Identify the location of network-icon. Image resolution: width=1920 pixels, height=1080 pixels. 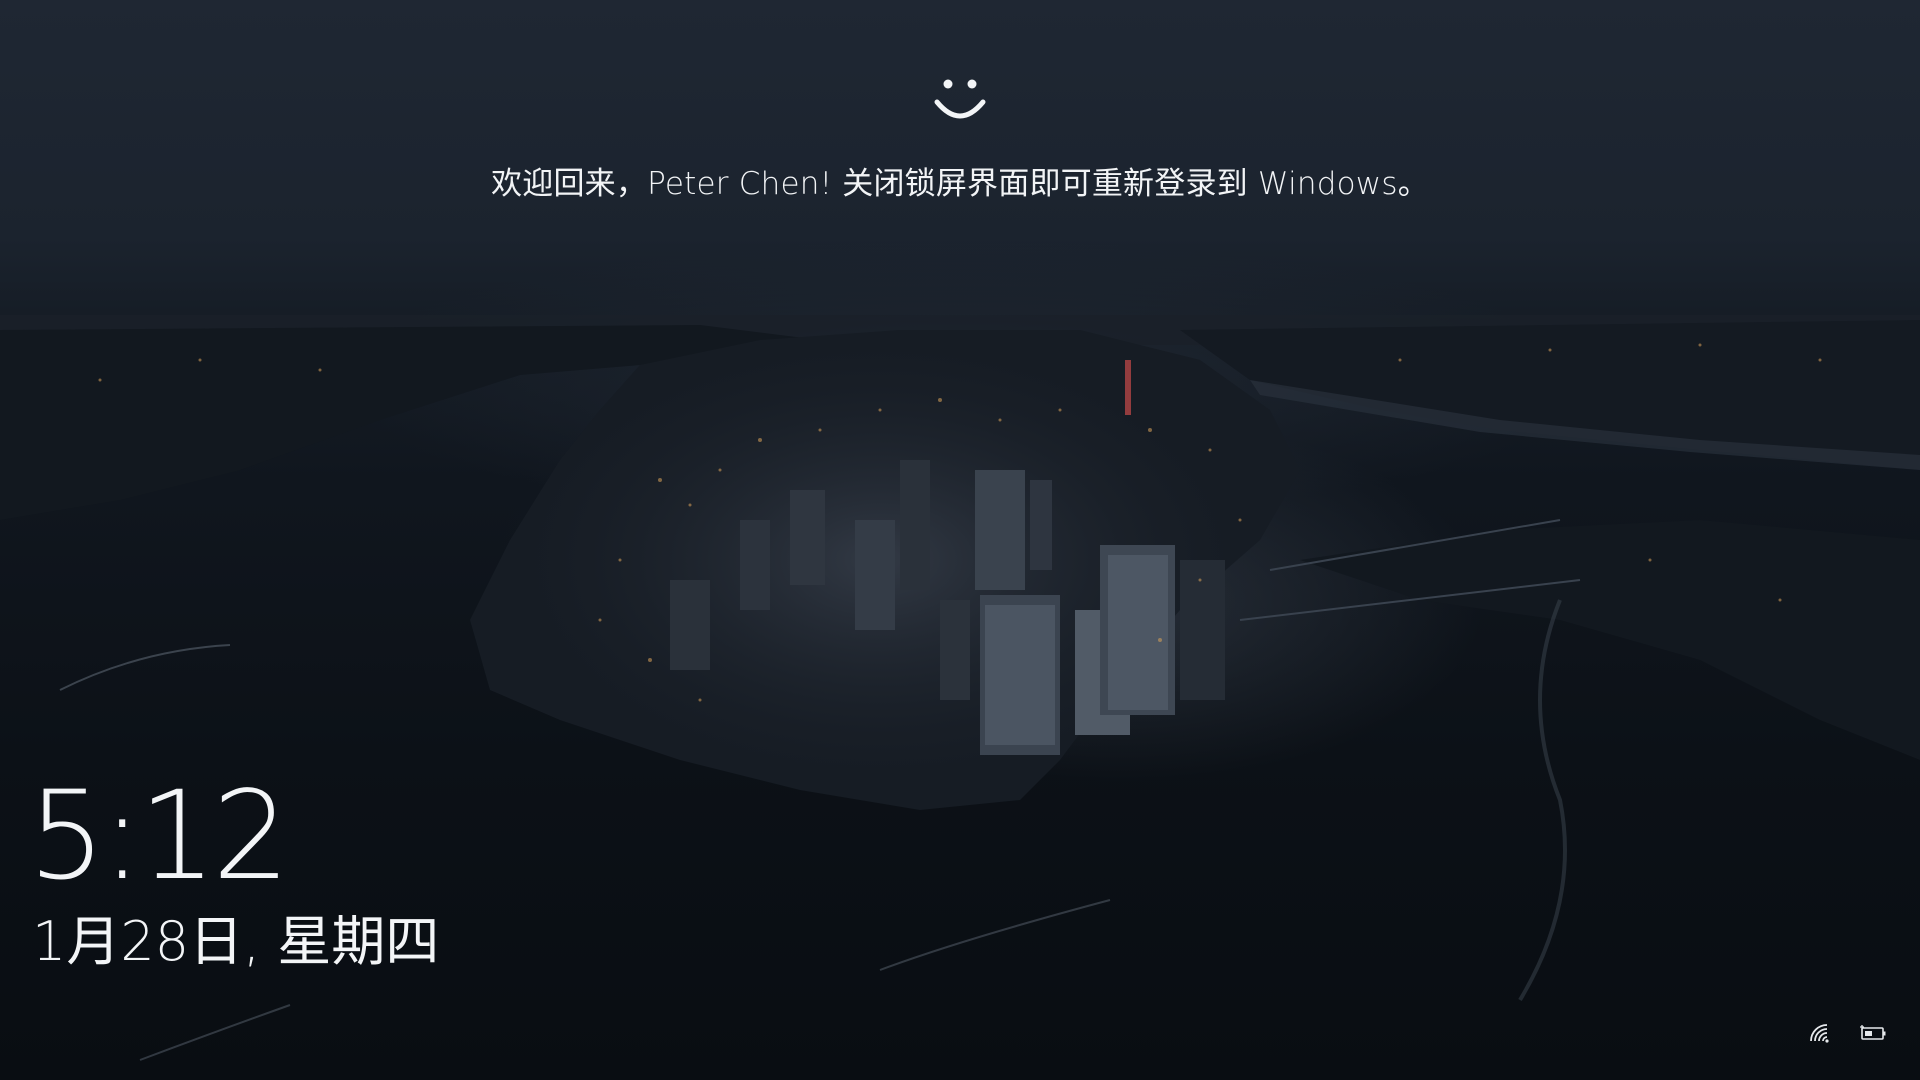
(1819, 1033).